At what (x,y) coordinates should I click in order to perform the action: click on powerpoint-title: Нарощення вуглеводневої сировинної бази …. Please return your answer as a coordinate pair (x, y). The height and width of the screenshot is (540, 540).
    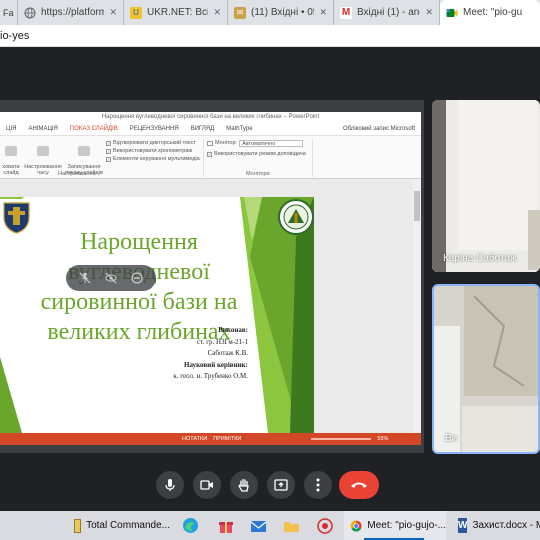
    Looking at the image, I should click on (210, 118).